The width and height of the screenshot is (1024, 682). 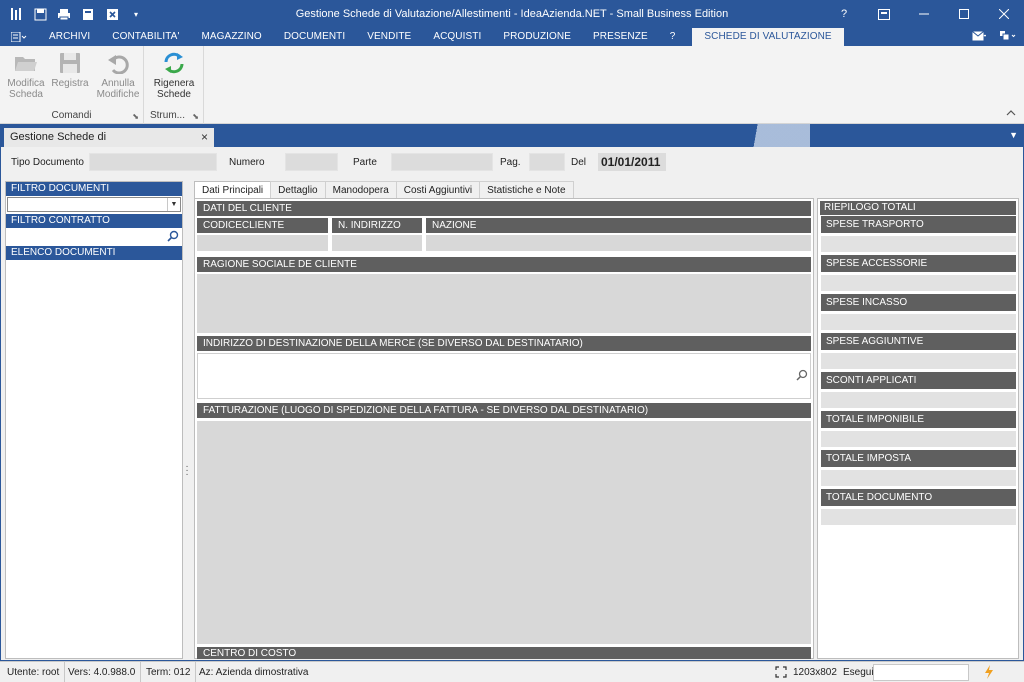 What do you see at coordinates (579, 162) in the screenshot?
I see `del-label: Del` at bounding box center [579, 162].